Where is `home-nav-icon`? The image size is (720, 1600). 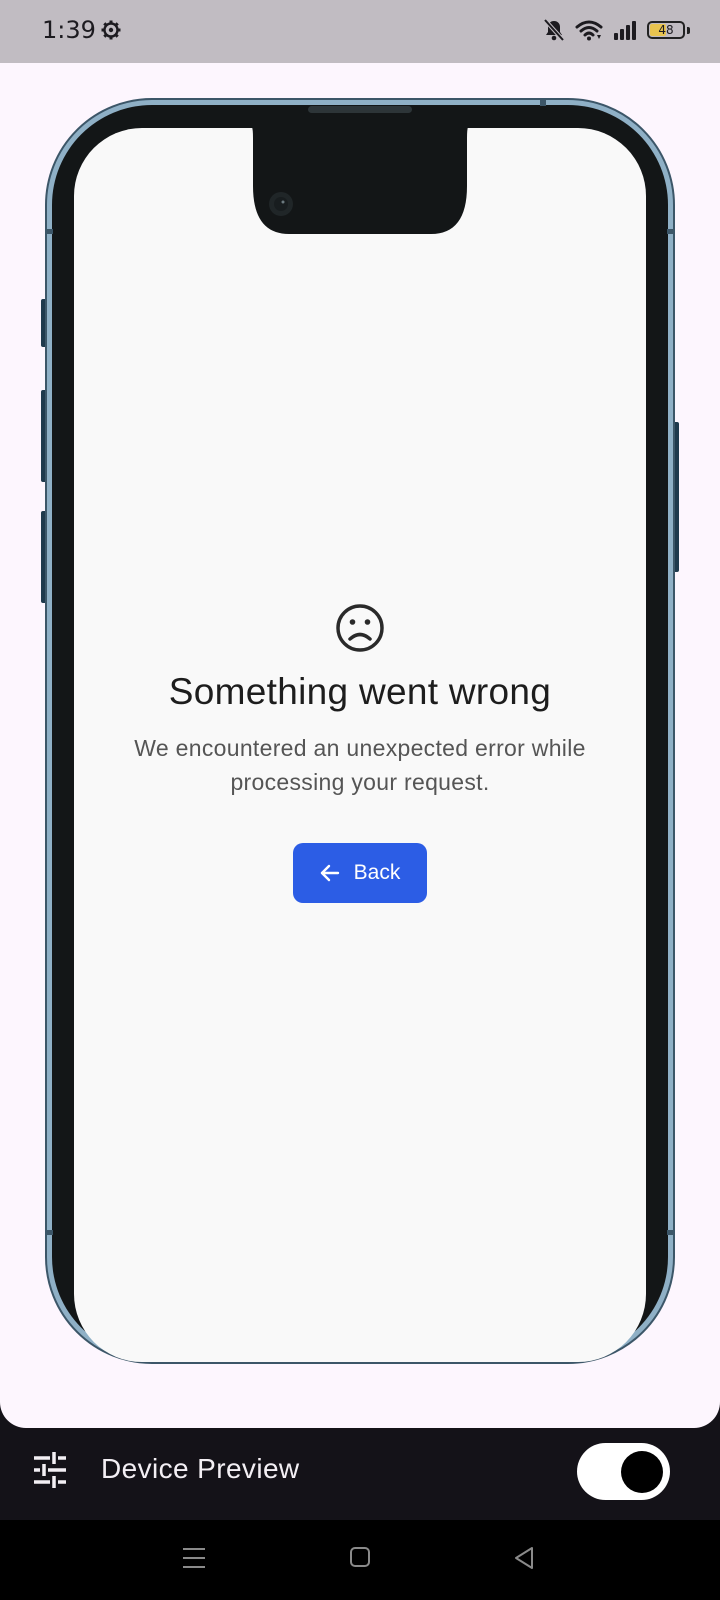
home-nav-icon is located at coordinates (360, 1557).